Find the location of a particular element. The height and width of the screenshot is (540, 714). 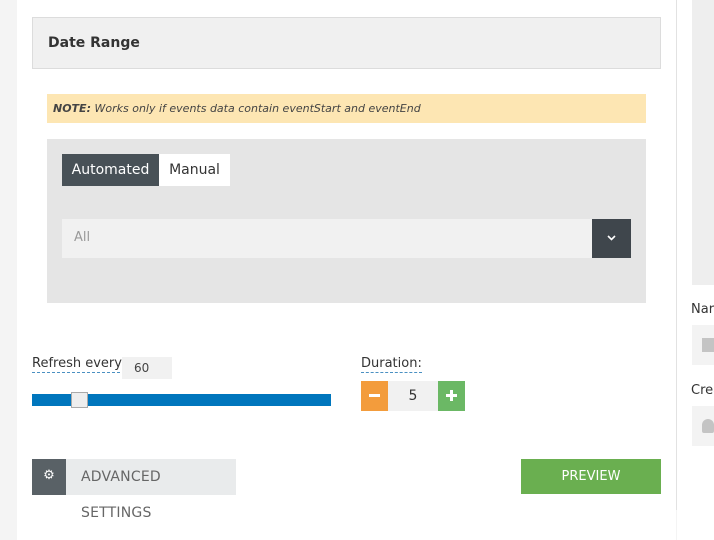

refresh-label: Refresh every: is located at coordinates (79, 364).